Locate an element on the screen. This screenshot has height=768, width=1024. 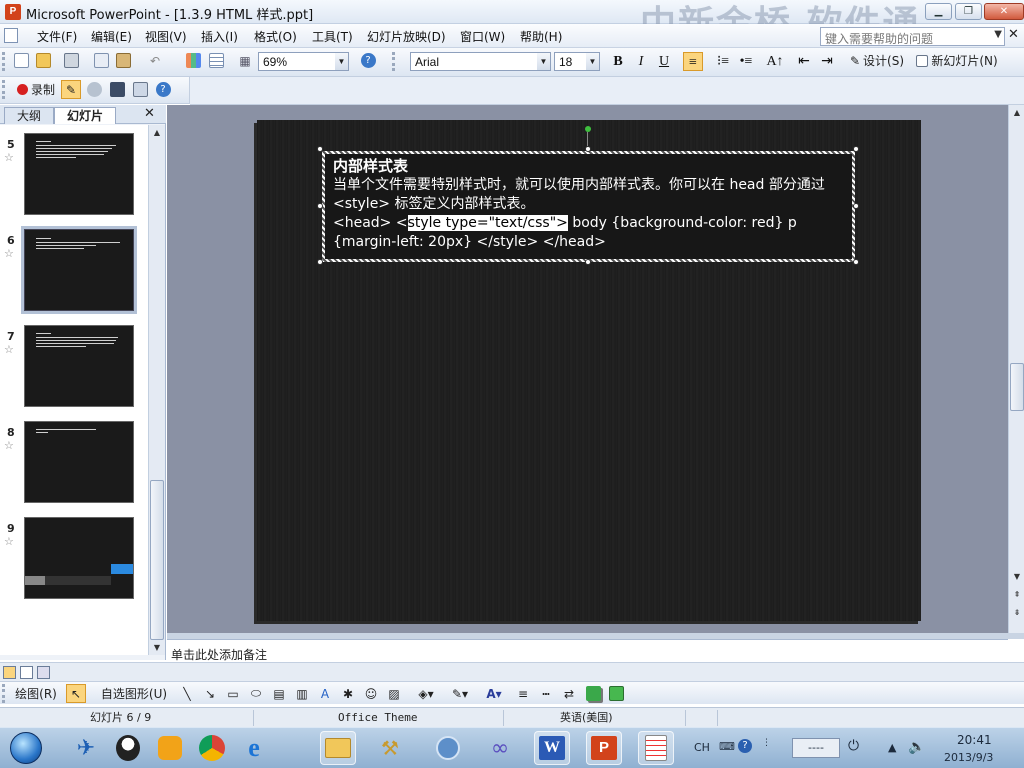
canvas-scrollbar: ▲ ▼ ⇞ ⇟ is located at coordinates (1016, 369).